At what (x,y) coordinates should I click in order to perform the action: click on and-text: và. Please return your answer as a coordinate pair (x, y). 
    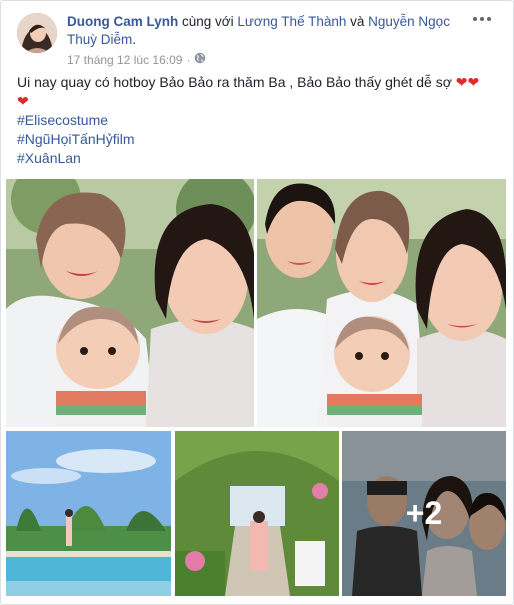
    Looking at the image, I should click on (357, 21).